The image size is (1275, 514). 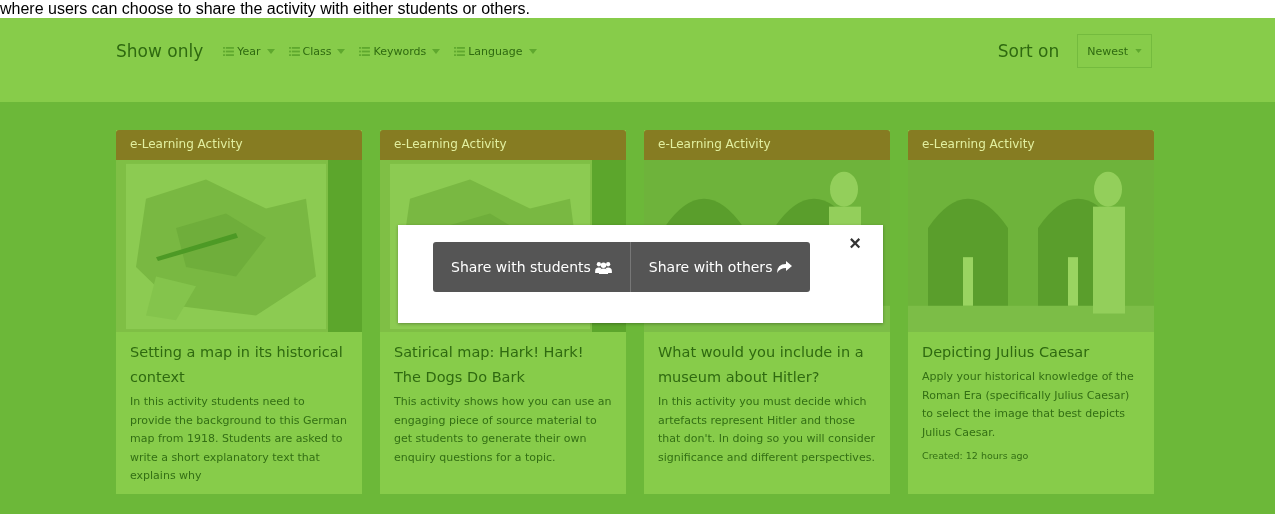 What do you see at coordinates (1028, 51) in the screenshot?
I see `sort-label: Sort on` at bounding box center [1028, 51].